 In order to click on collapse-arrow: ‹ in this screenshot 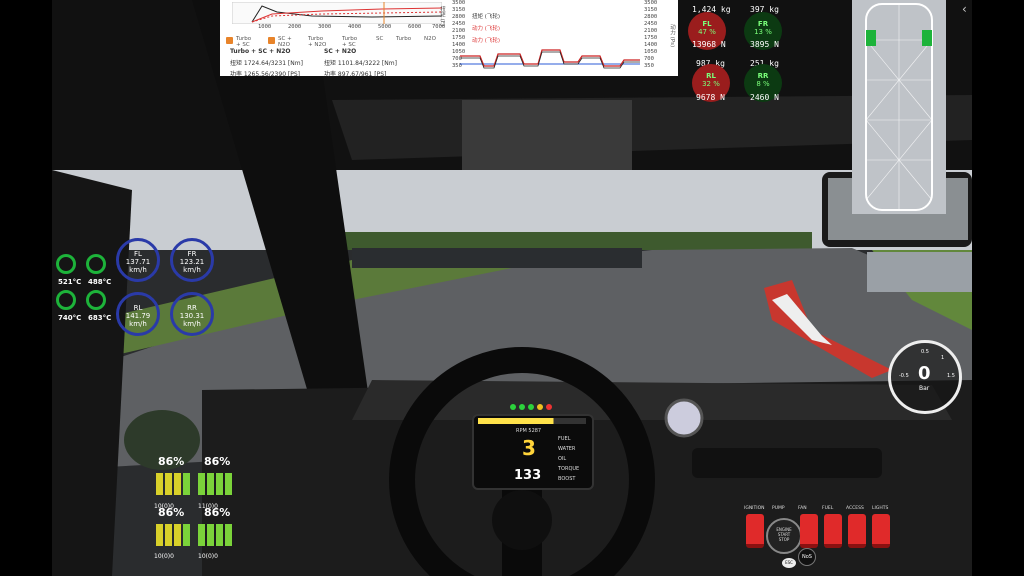, I will do `click(964, 9)`.